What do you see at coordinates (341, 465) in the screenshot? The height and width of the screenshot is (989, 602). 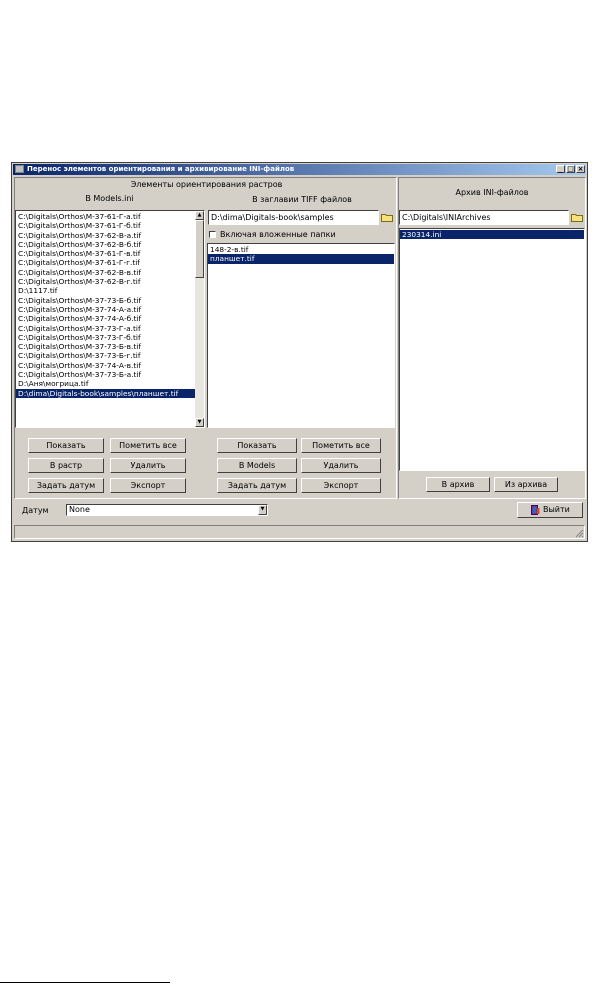 I see `tiff-delete-button: Удалить` at bounding box center [341, 465].